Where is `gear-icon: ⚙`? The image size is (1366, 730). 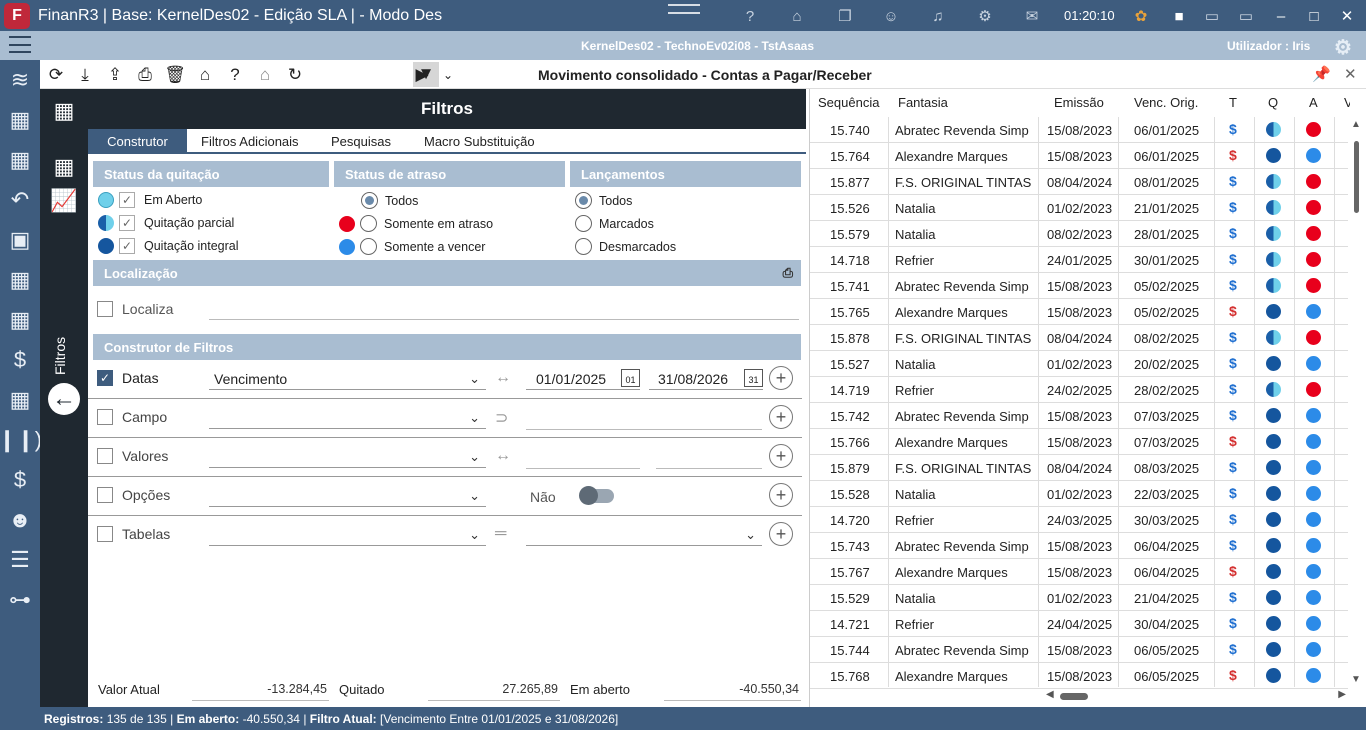 gear-icon: ⚙ is located at coordinates (985, 16).